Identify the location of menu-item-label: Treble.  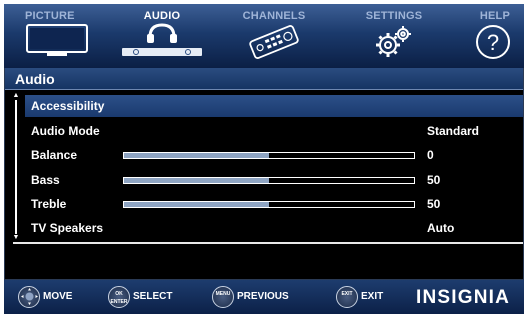
(49, 204).